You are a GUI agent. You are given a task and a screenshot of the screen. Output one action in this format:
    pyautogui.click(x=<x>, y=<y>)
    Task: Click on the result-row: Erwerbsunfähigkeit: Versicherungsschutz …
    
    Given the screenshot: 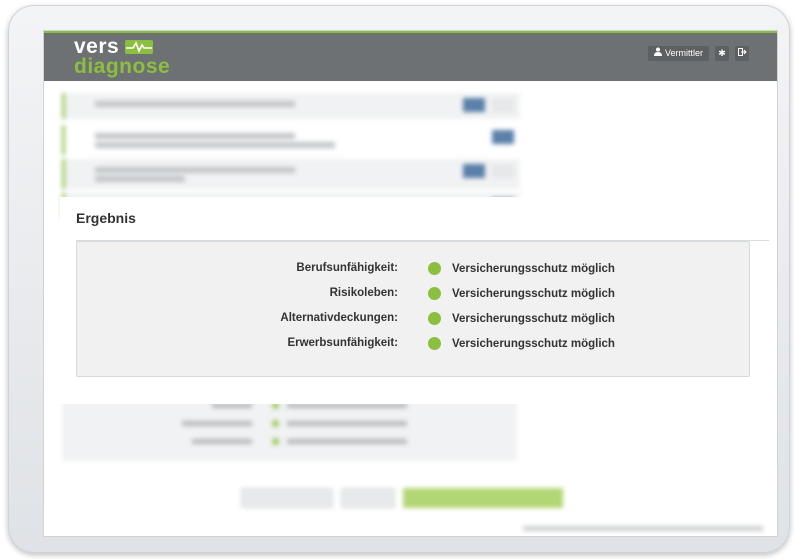 What is the action you would take?
    pyautogui.click(x=413, y=344)
    